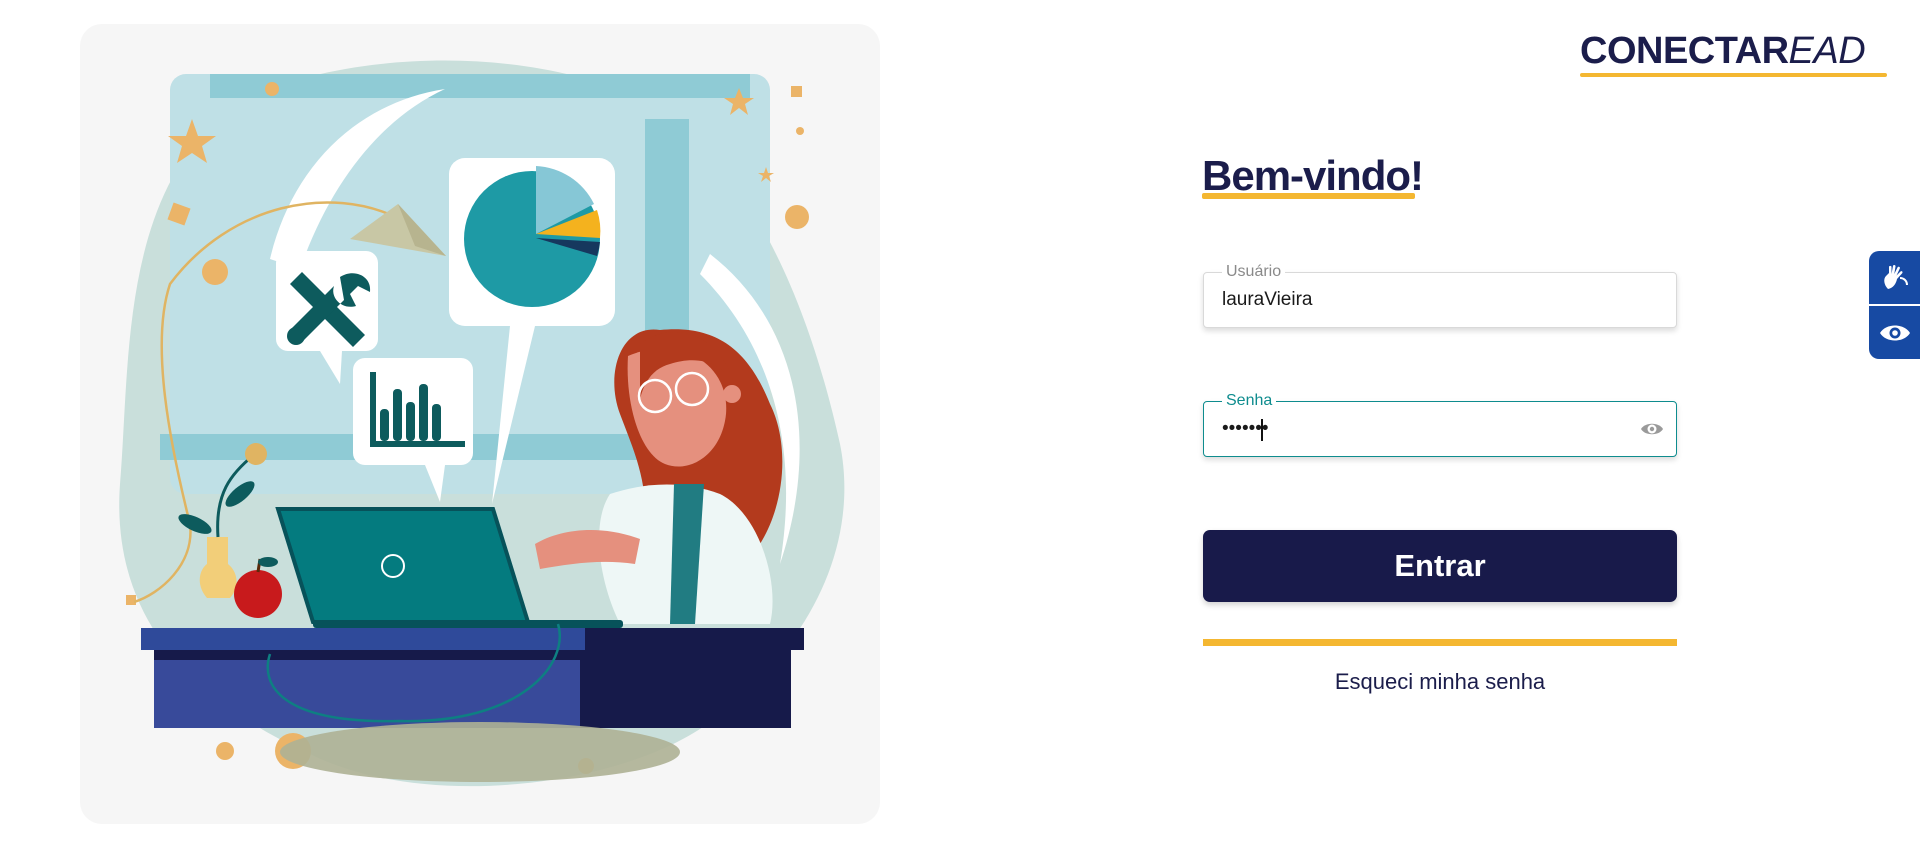 This screenshot has width=1920, height=847. I want to click on logo-word-secondary: EAD, so click(1827, 51).